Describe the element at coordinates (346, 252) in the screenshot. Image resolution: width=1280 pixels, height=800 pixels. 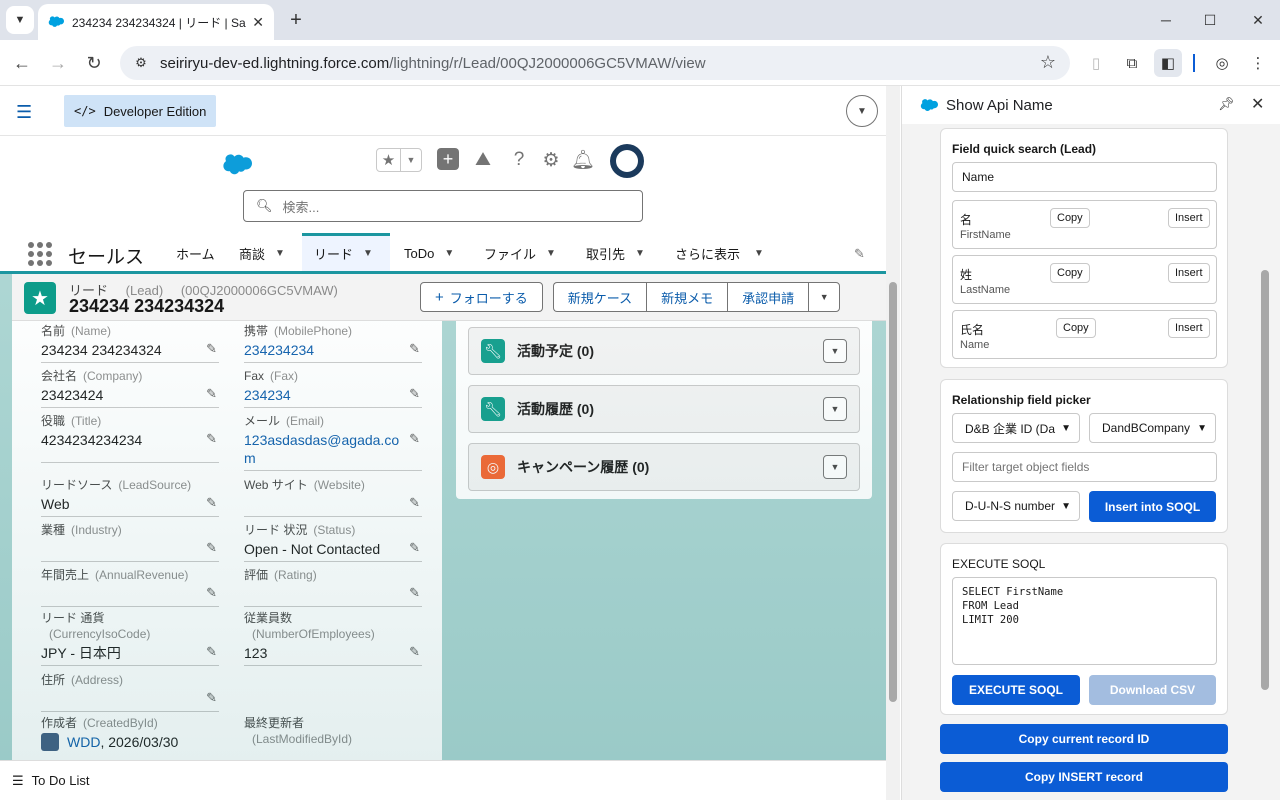
I see `nav-item-lead: リード ▼` at that location.